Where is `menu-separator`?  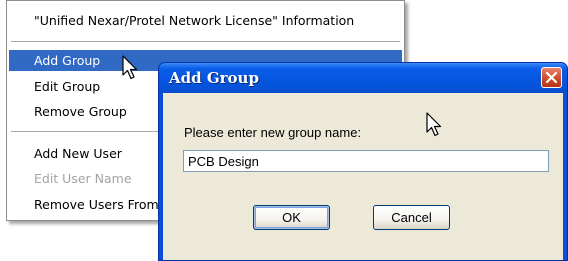 menu-separator is located at coordinates (205, 41).